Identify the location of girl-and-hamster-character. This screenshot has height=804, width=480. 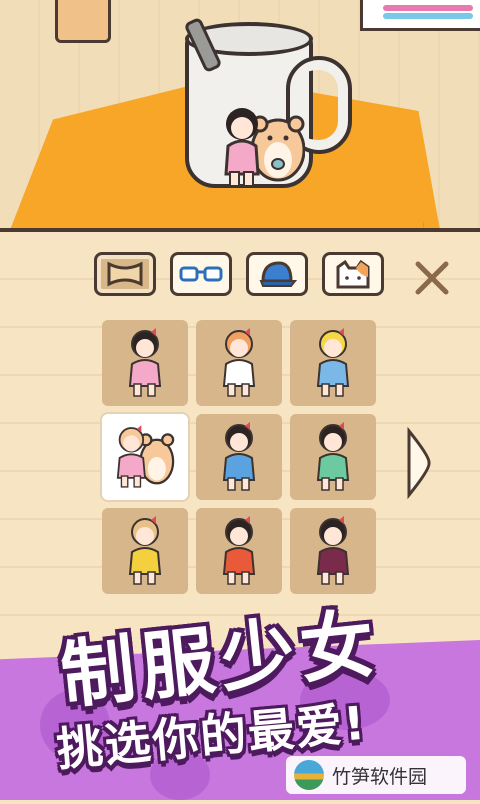
(262, 145).